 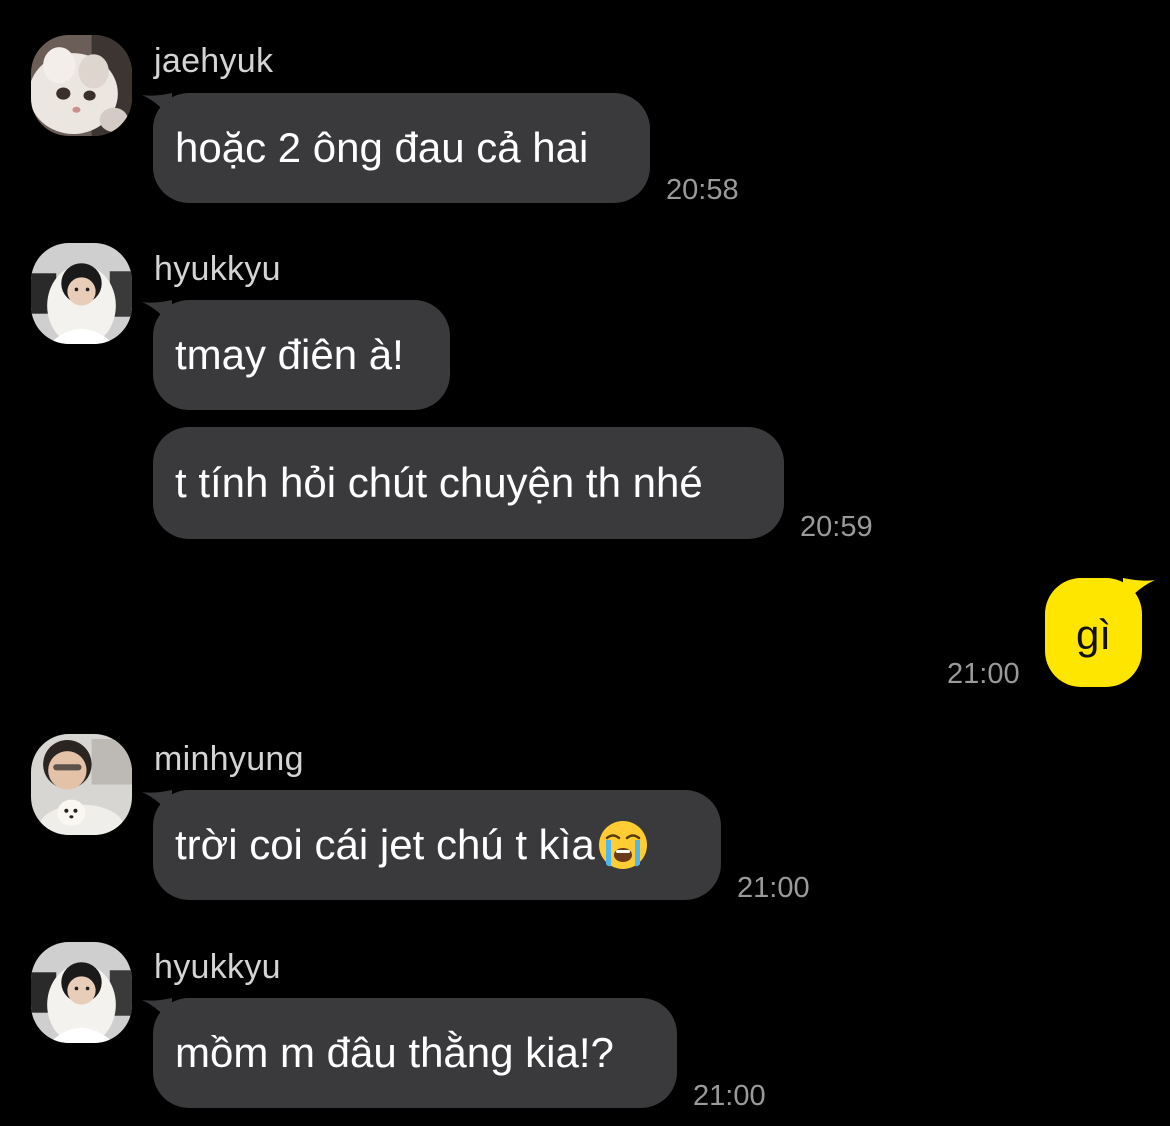 I want to click on own-message-bubble: gì, so click(x=1100, y=632).